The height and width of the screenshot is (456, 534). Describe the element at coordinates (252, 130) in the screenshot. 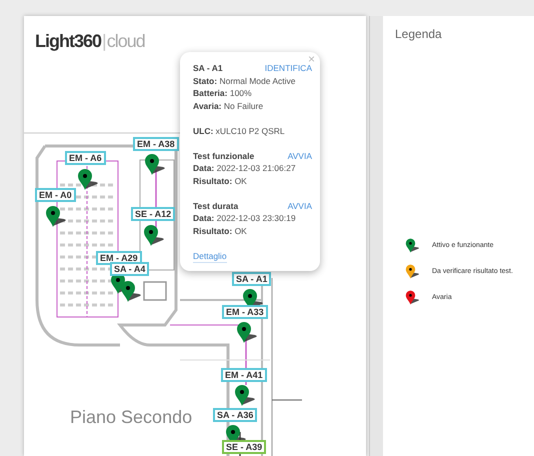

I see `ulc-field: ULC: xULC10 P2 QSRL` at that location.